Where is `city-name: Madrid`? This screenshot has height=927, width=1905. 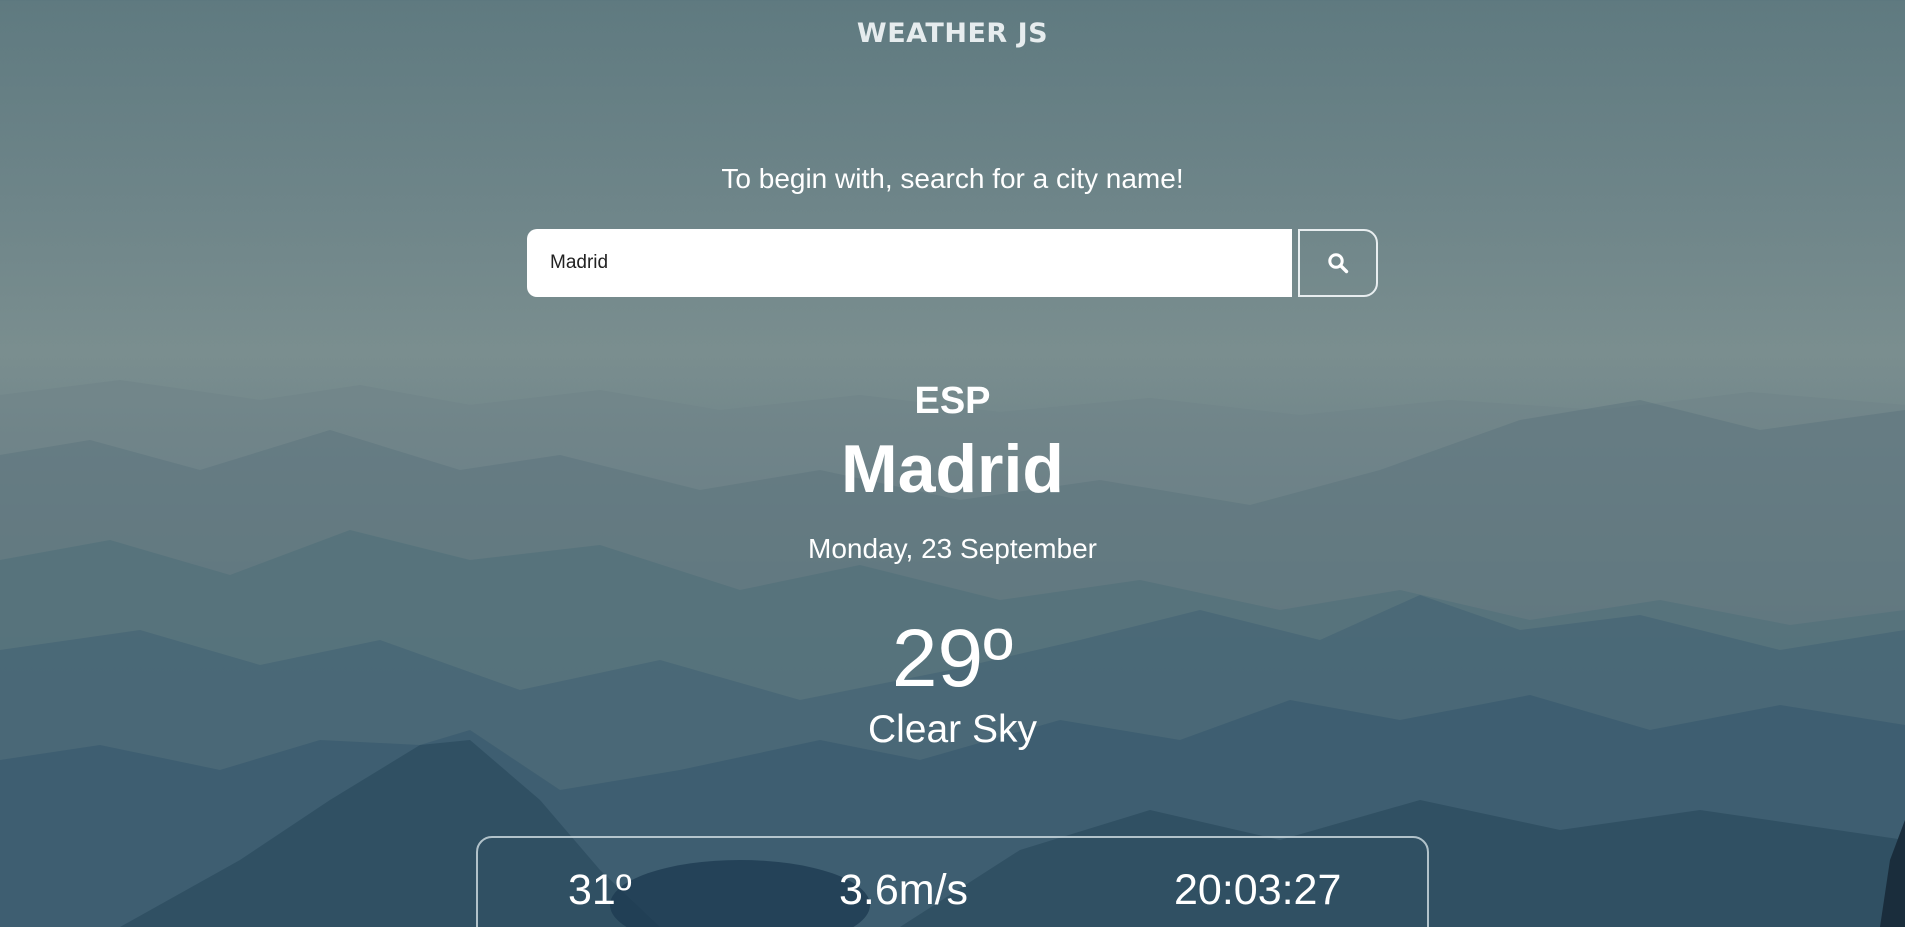
city-name: Madrid is located at coordinates (952, 469).